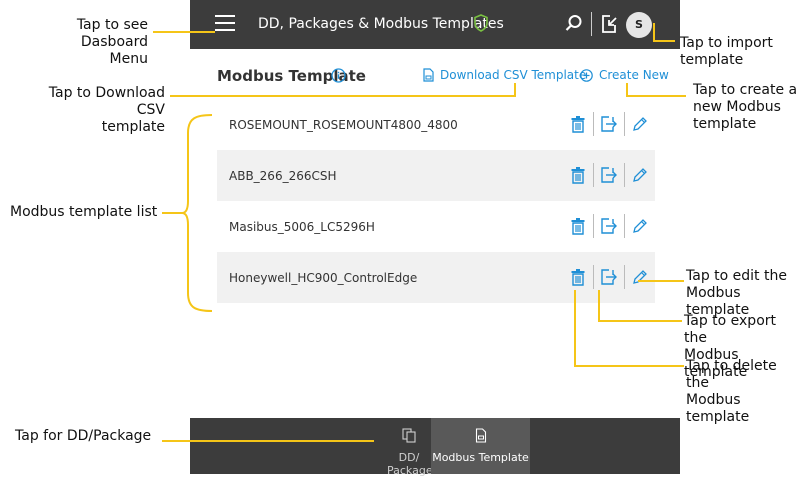 The image size is (803, 477). Describe the element at coordinates (225, 24) in the screenshot. I see `hamburger-menu-icon` at that location.